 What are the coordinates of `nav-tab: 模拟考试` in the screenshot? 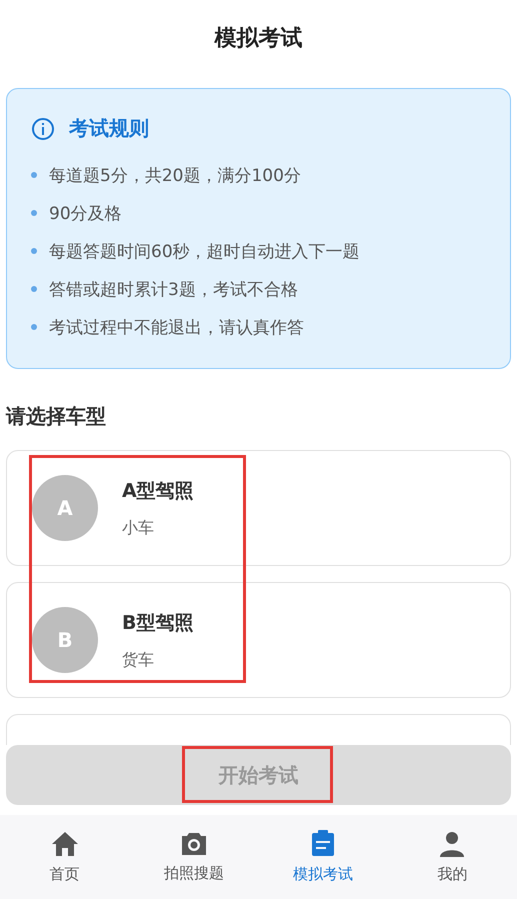 It's located at (323, 857).